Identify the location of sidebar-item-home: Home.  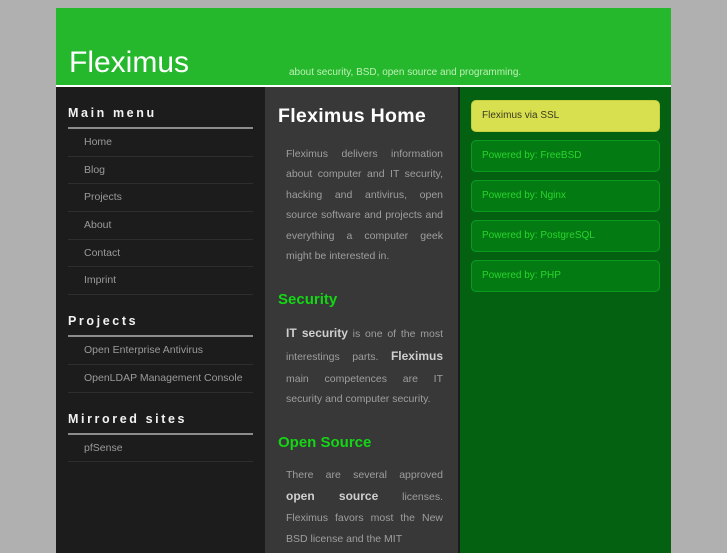
(160, 142).